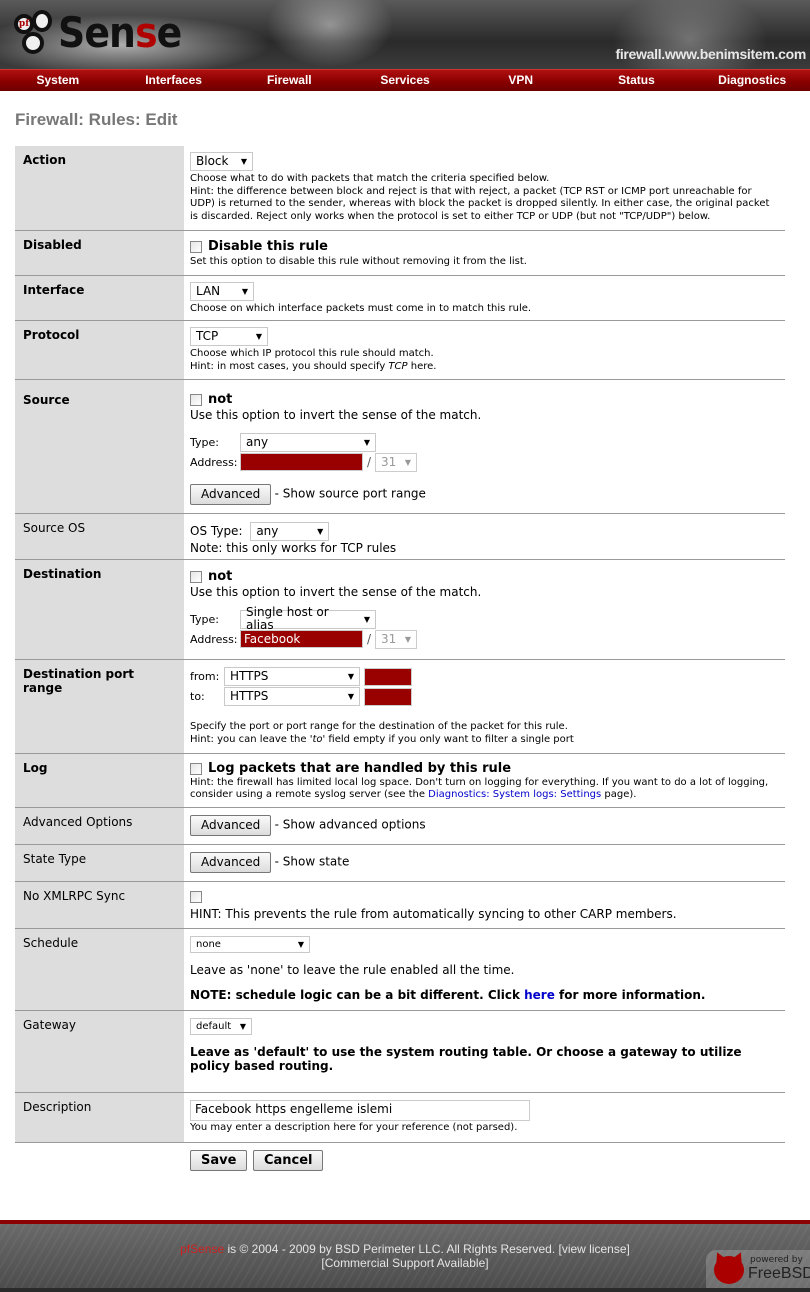  I want to click on save-button: Save, so click(219, 1160).